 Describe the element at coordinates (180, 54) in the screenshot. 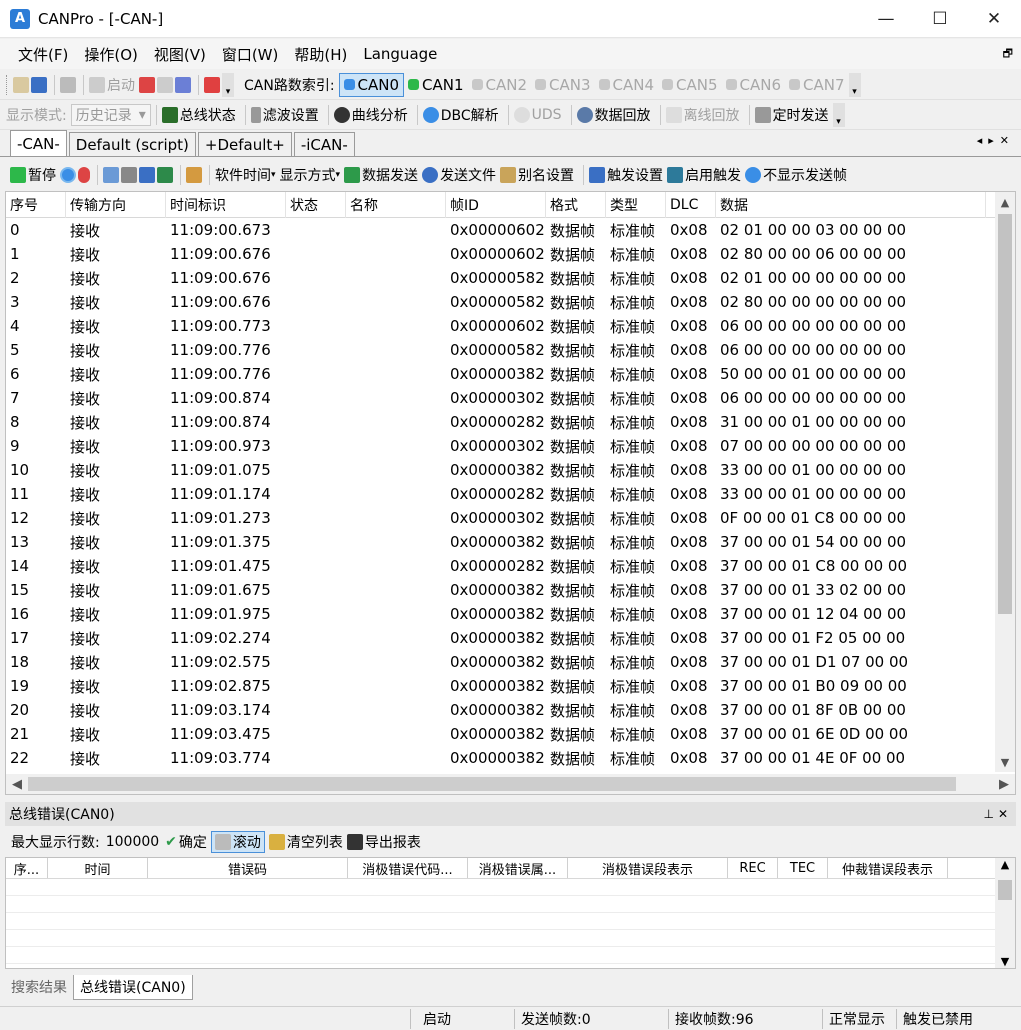

I see `menu-view: 视图(V)` at that location.